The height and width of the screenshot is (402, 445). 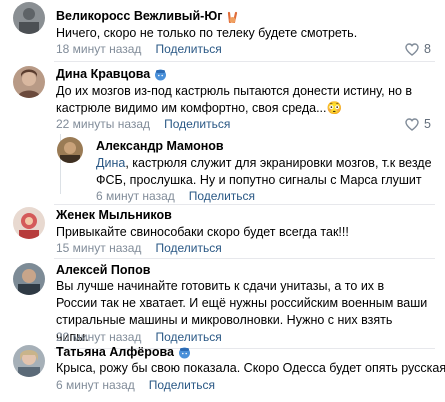 What do you see at coordinates (427, 49) in the screenshot?
I see `like-count: 8` at bounding box center [427, 49].